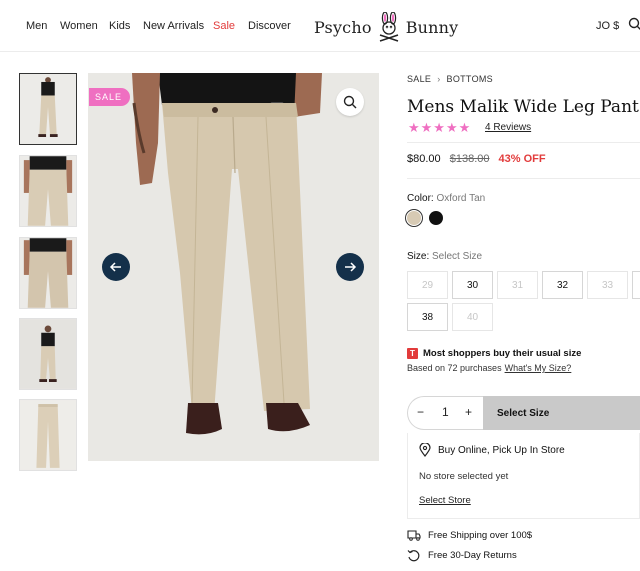  What do you see at coordinates (343, 27) in the screenshot?
I see `logo-text-left: Psycho` at bounding box center [343, 27].